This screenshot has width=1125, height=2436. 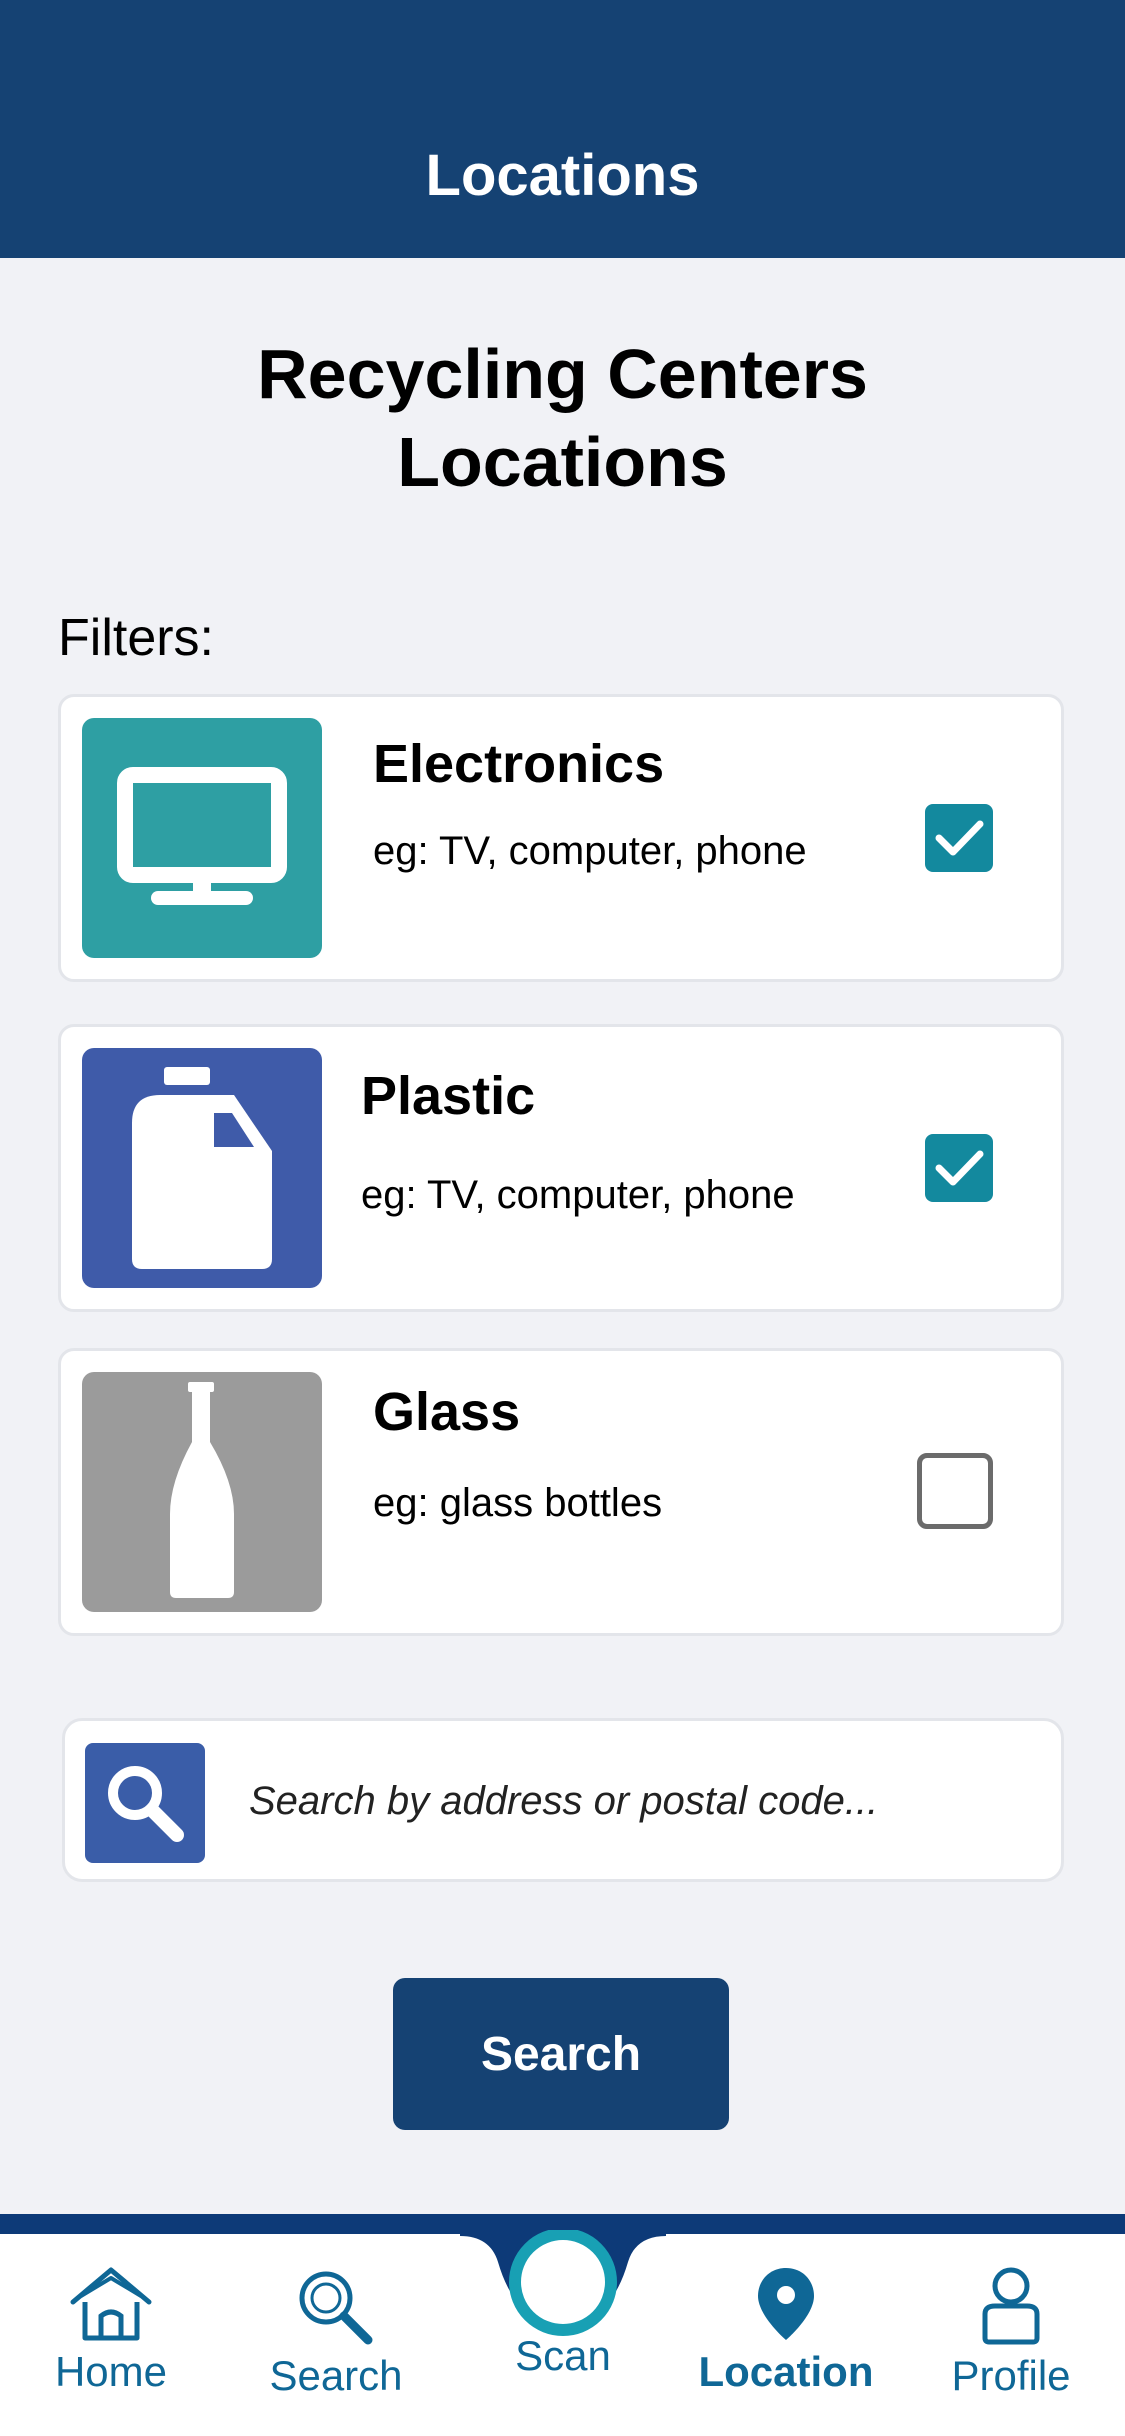 What do you see at coordinates (1011, 2306) in the screenshot?
I see `profile-icon` at bounding box center [1011, 2306].